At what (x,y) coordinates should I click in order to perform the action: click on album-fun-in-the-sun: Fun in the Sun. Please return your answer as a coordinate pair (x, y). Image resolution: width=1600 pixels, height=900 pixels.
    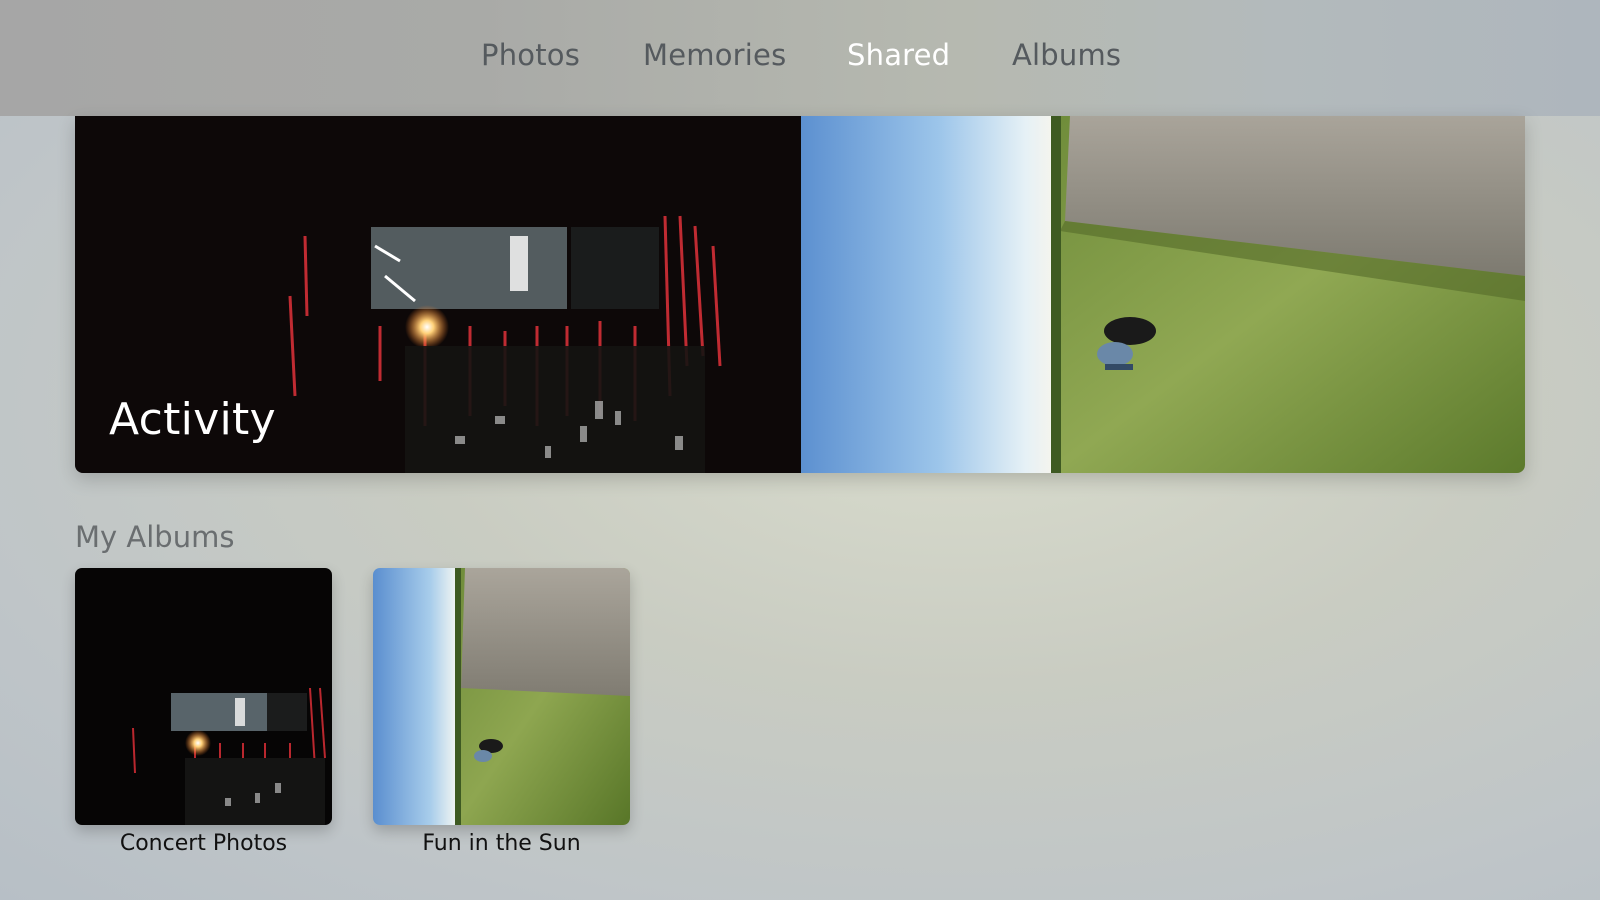
    Looking at the image, I should click on (501, 712).